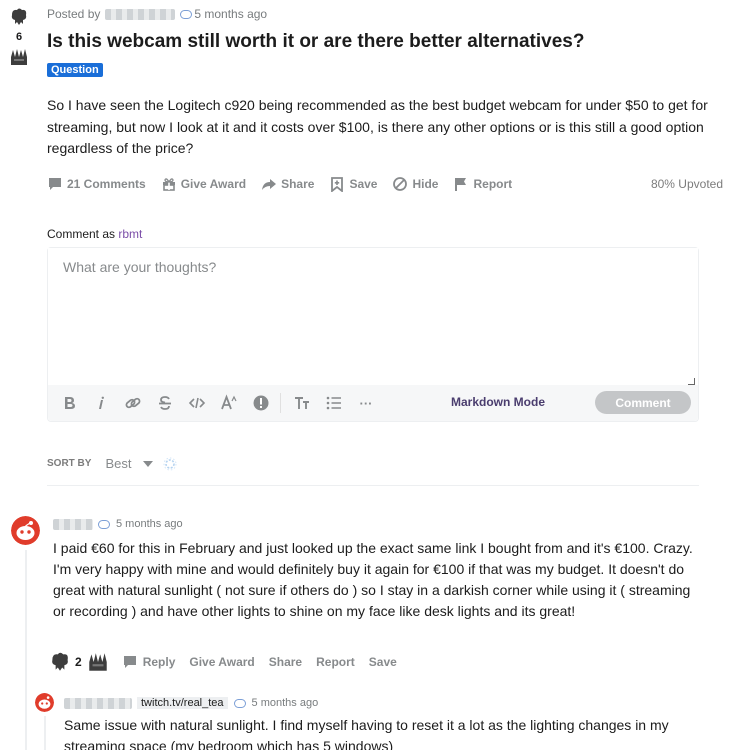 This screenshot has width=732, height=750. I want to click on give-award-label: Give Award, so click(213, 184).